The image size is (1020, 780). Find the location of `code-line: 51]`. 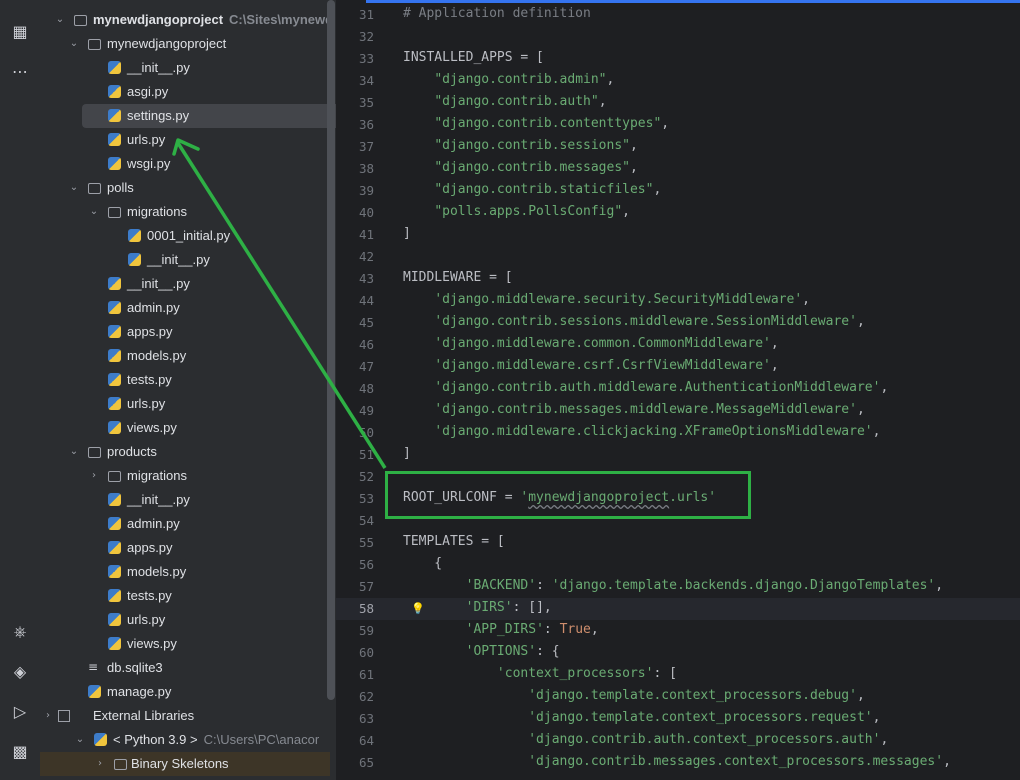

code-line: 51] is located at coordinates (678, 455).